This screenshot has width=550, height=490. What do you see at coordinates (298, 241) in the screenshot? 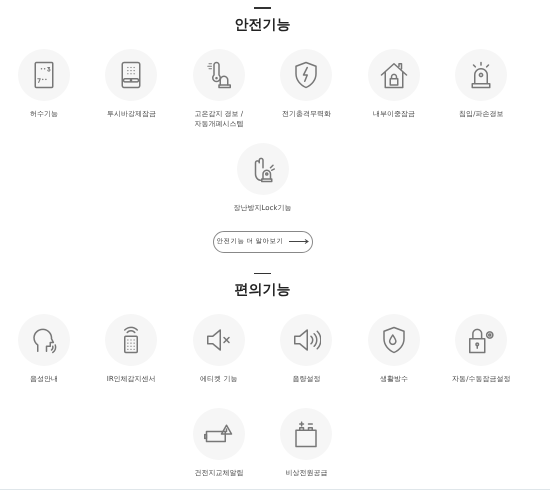
I see `arrow-right-icon` at bounding box center [298, 241].